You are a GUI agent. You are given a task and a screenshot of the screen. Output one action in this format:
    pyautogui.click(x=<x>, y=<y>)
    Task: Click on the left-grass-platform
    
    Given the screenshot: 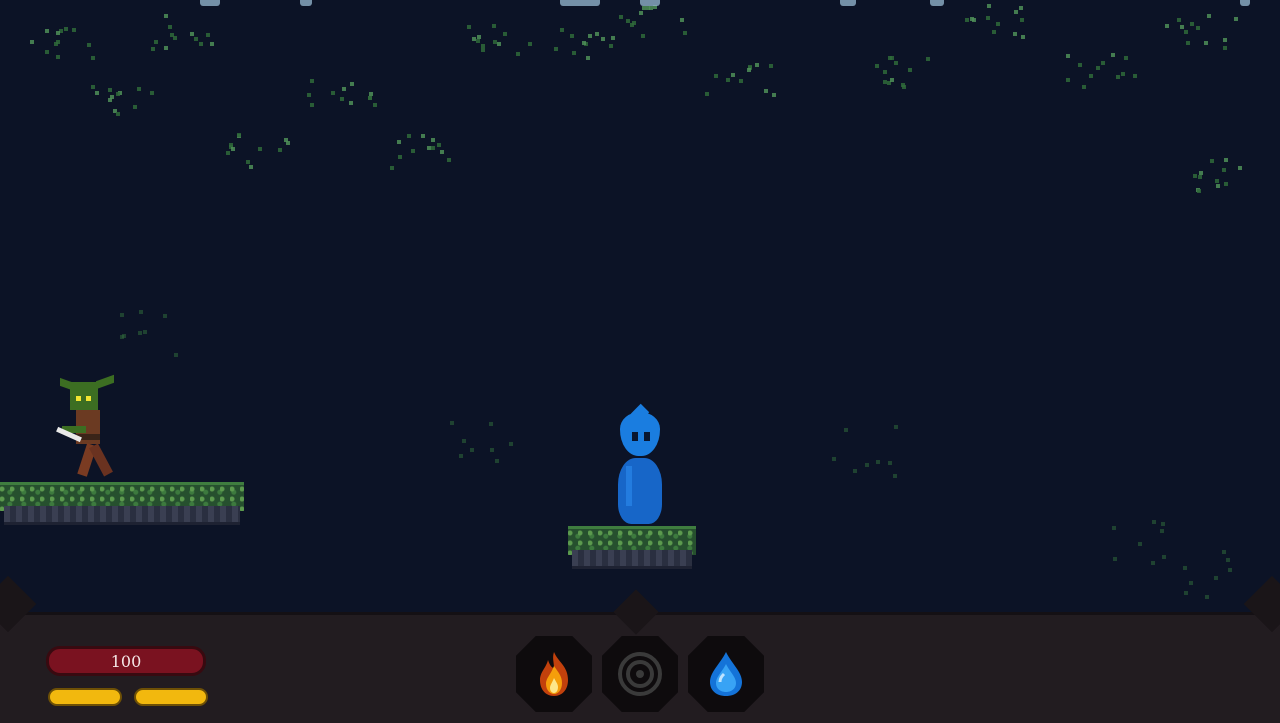 What is the action you would take?
    pyautogui.click(x=122, y=504)
    